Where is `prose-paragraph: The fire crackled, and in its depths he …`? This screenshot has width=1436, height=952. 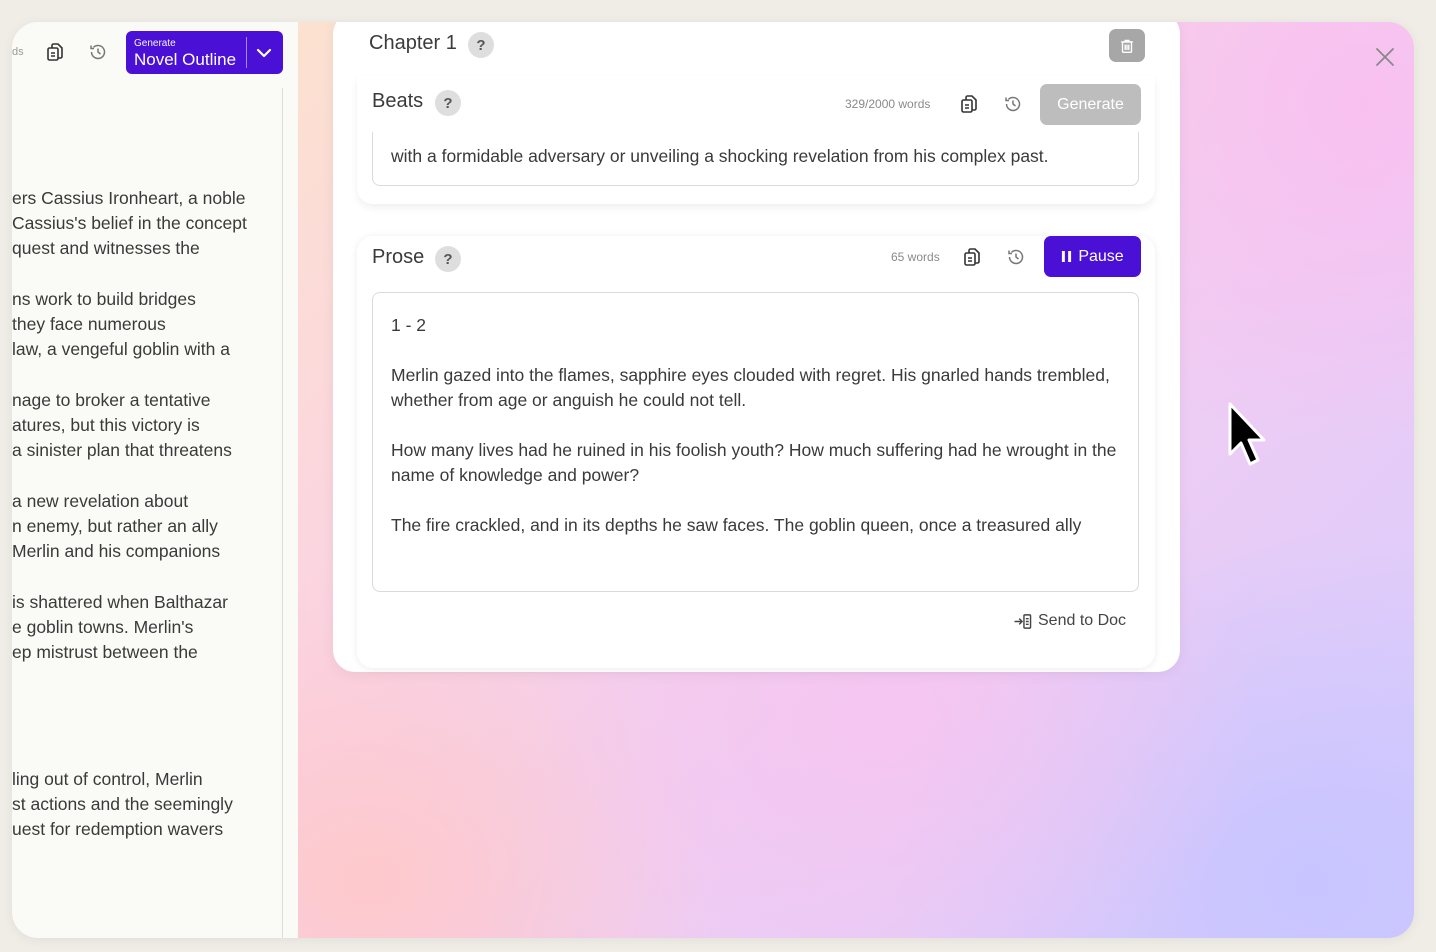 prose-paragraph: The fire crackled, and in its depths he … is located at coordinates (736, 525).